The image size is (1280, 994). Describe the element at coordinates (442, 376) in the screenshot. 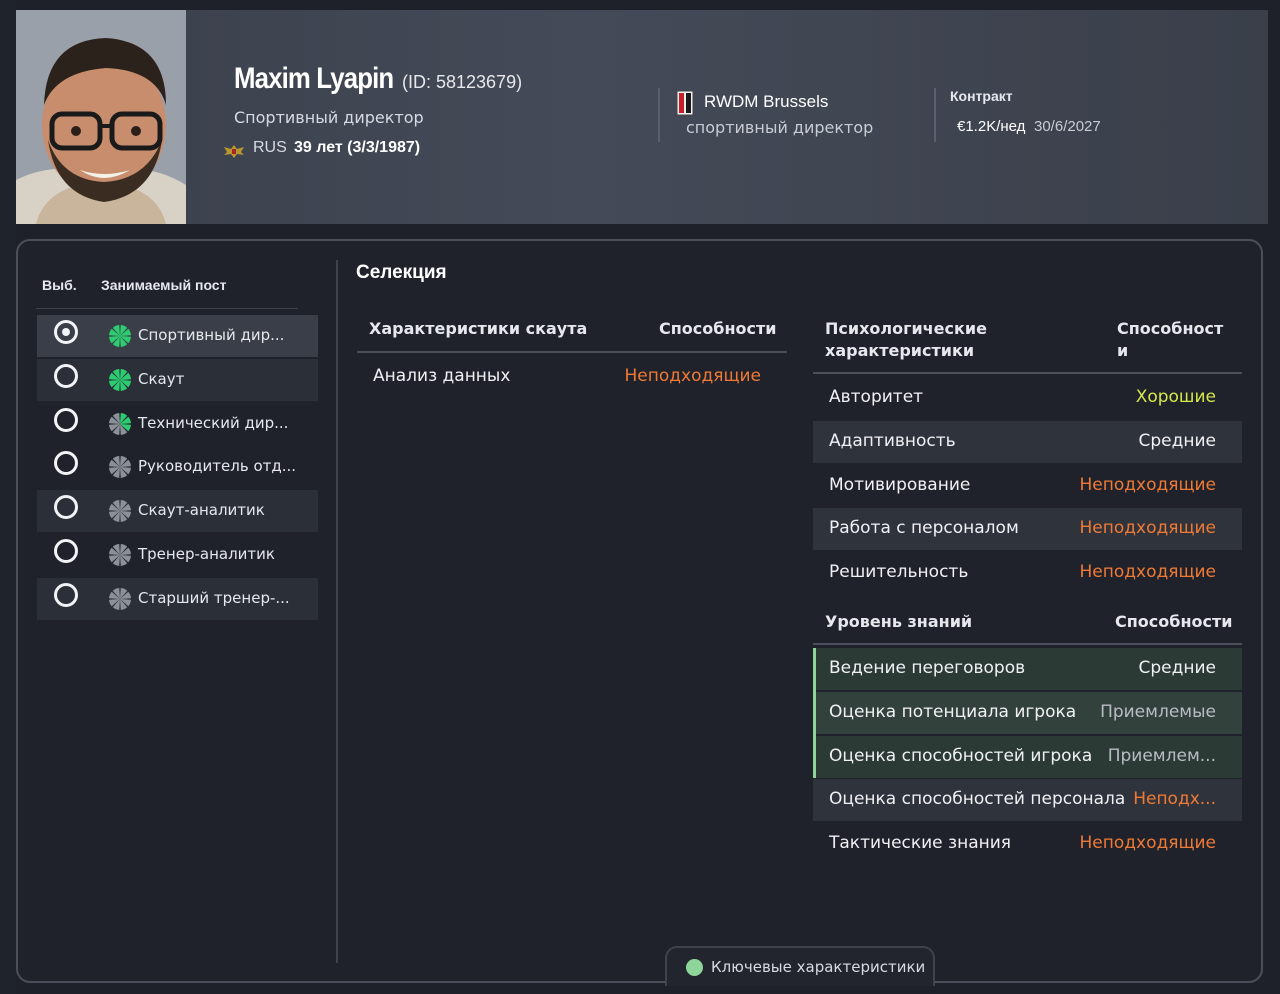

I see `attribute-name: Анализ данных` at that location.